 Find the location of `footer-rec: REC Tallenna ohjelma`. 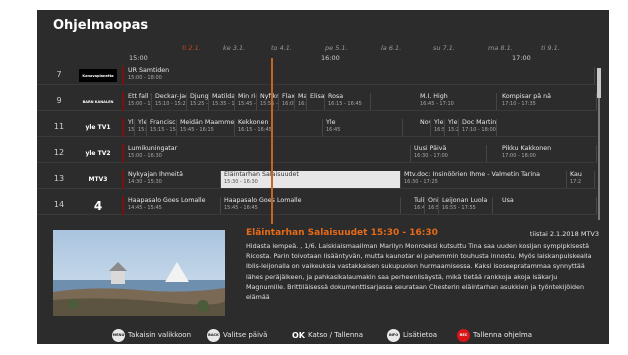

footer-rec: REC Tallenna ohjelma is located at coordinates (494, 335).